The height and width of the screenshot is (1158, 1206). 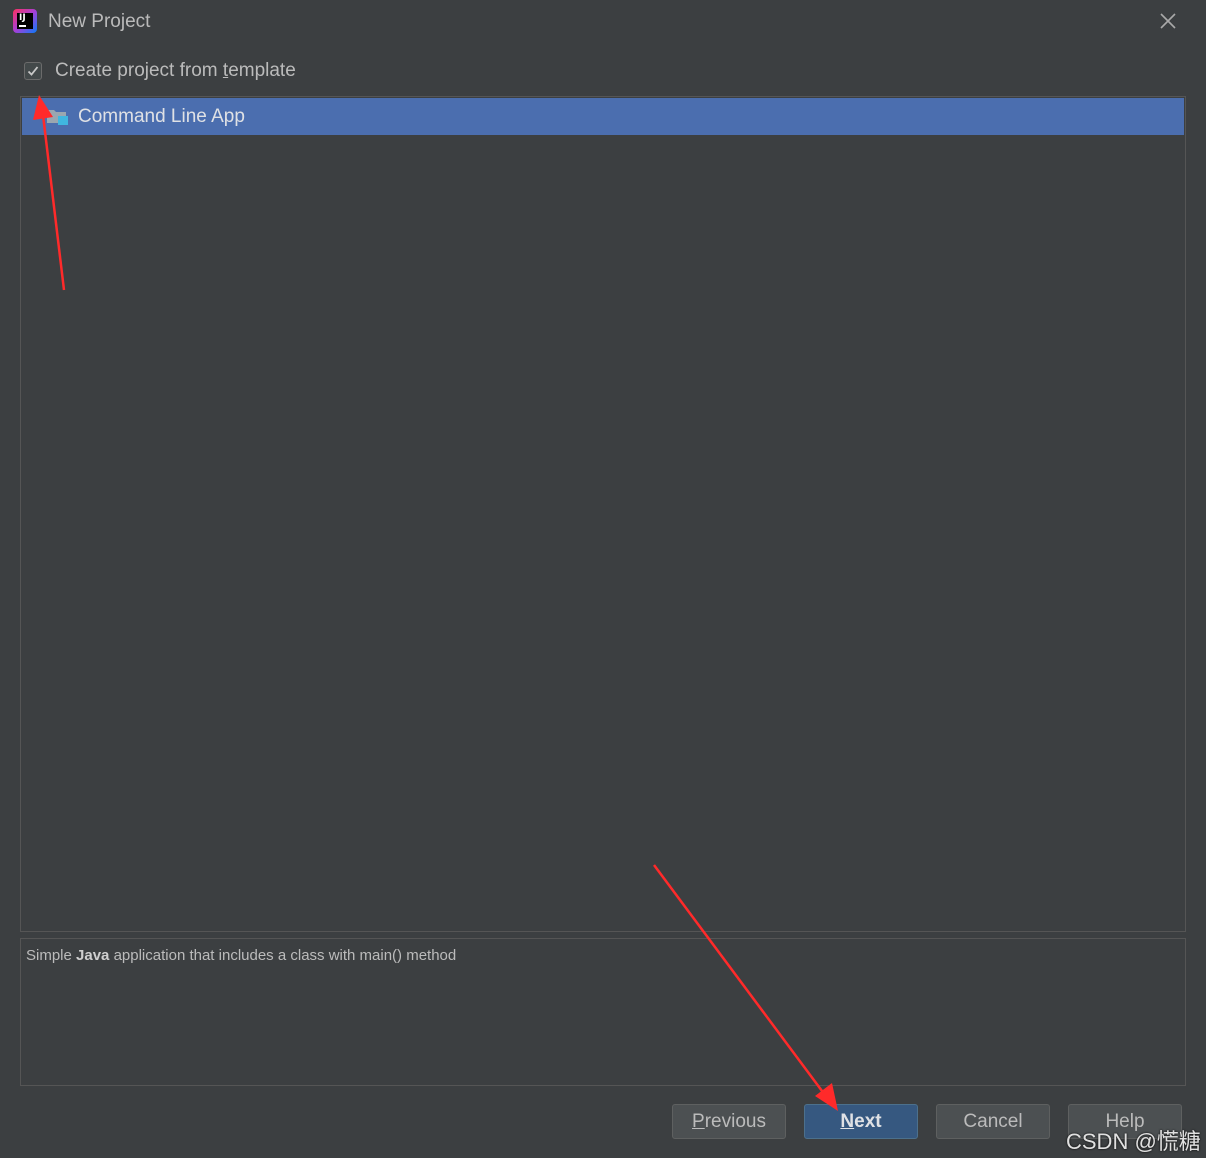 What do you see at coordinates (59, 117) in the screenshot?
I see `folder-icon` at bounding box center [59, 117].